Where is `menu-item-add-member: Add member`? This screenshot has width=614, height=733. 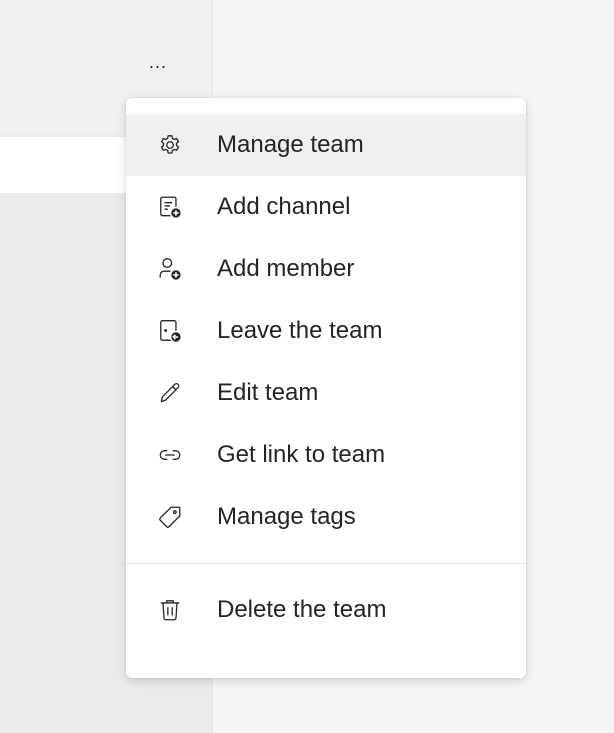
menu-item-add-member: Add member is located at coordinates (326, 269).